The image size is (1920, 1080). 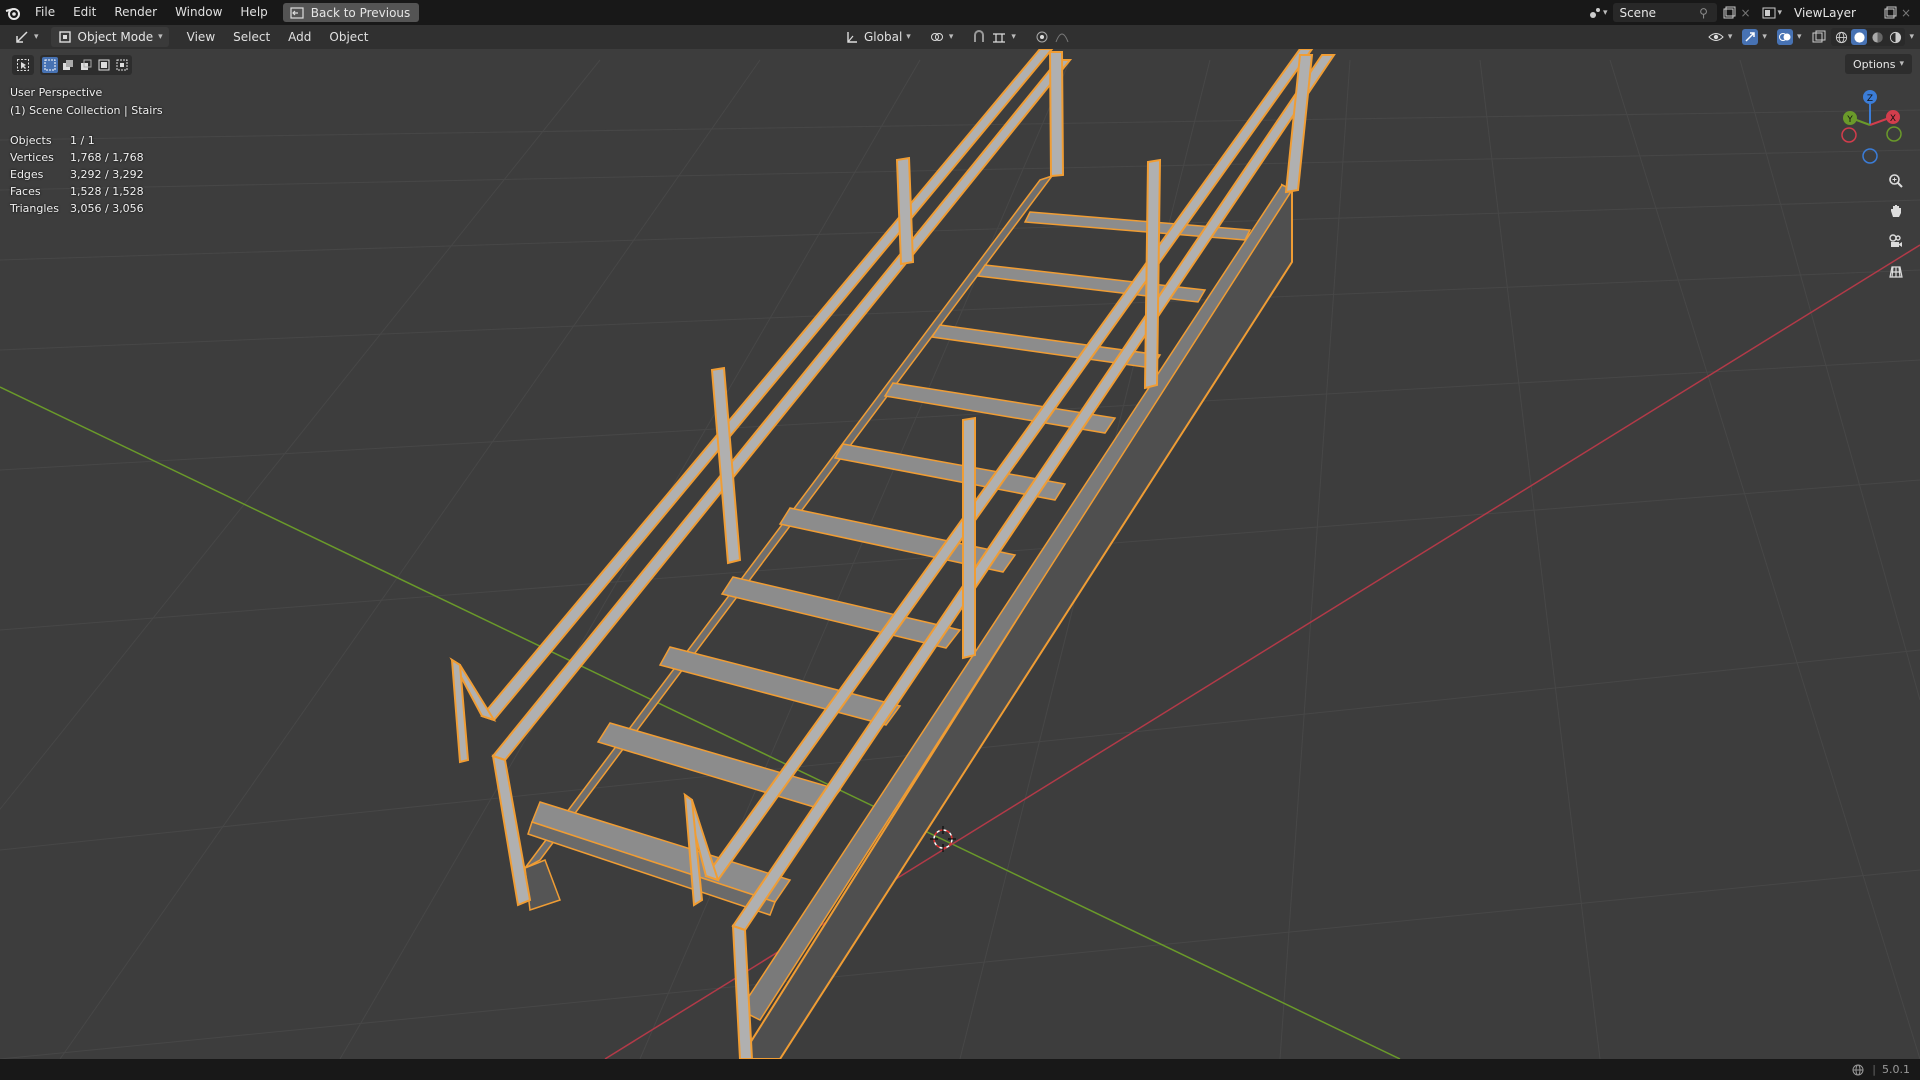 I want to click on stat-row: Faces 1,528 / 1,528, so click(x=77, y=191).